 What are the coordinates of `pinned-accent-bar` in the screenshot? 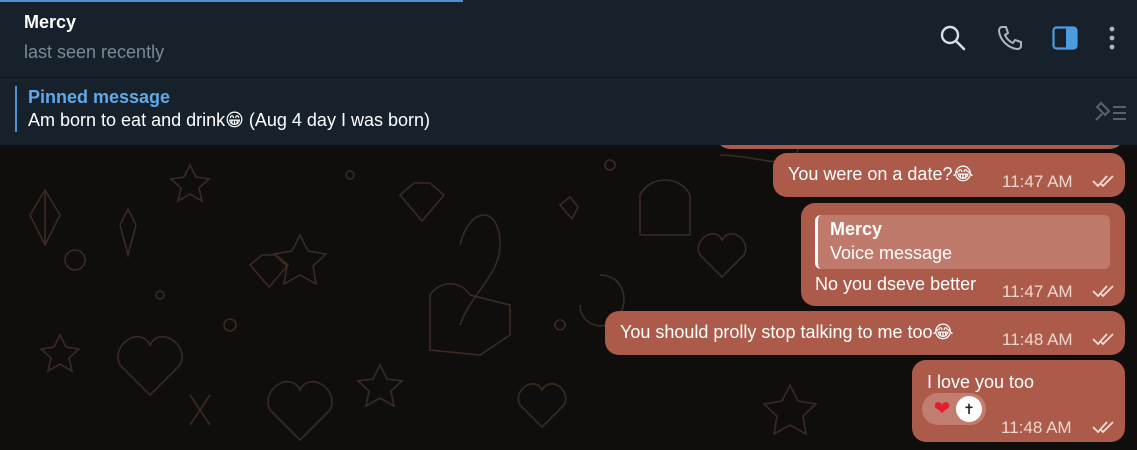 It's located at (16, 109).